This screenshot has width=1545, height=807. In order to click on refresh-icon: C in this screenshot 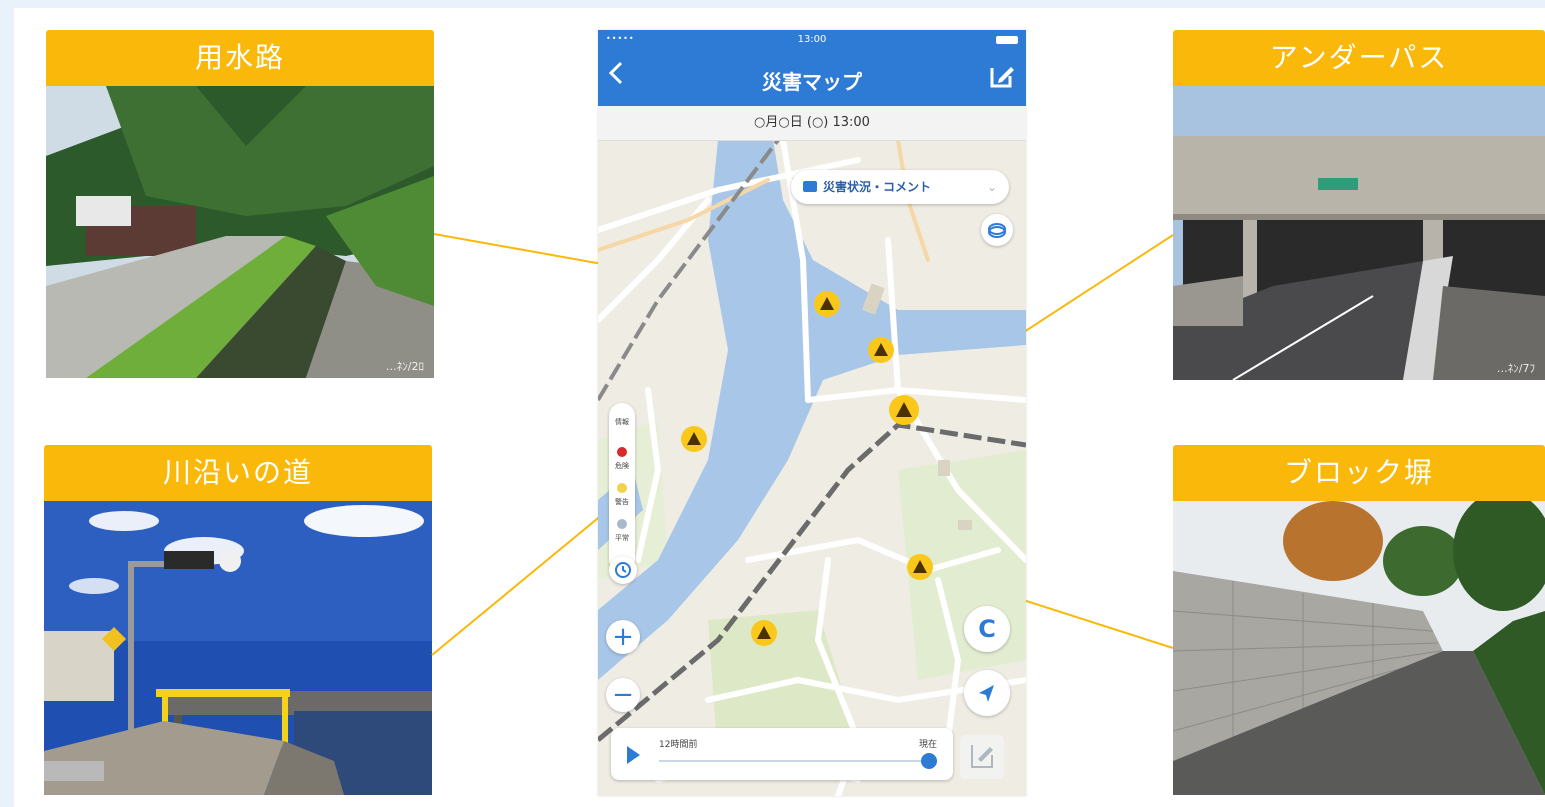, I will do `click(987, 629)`.